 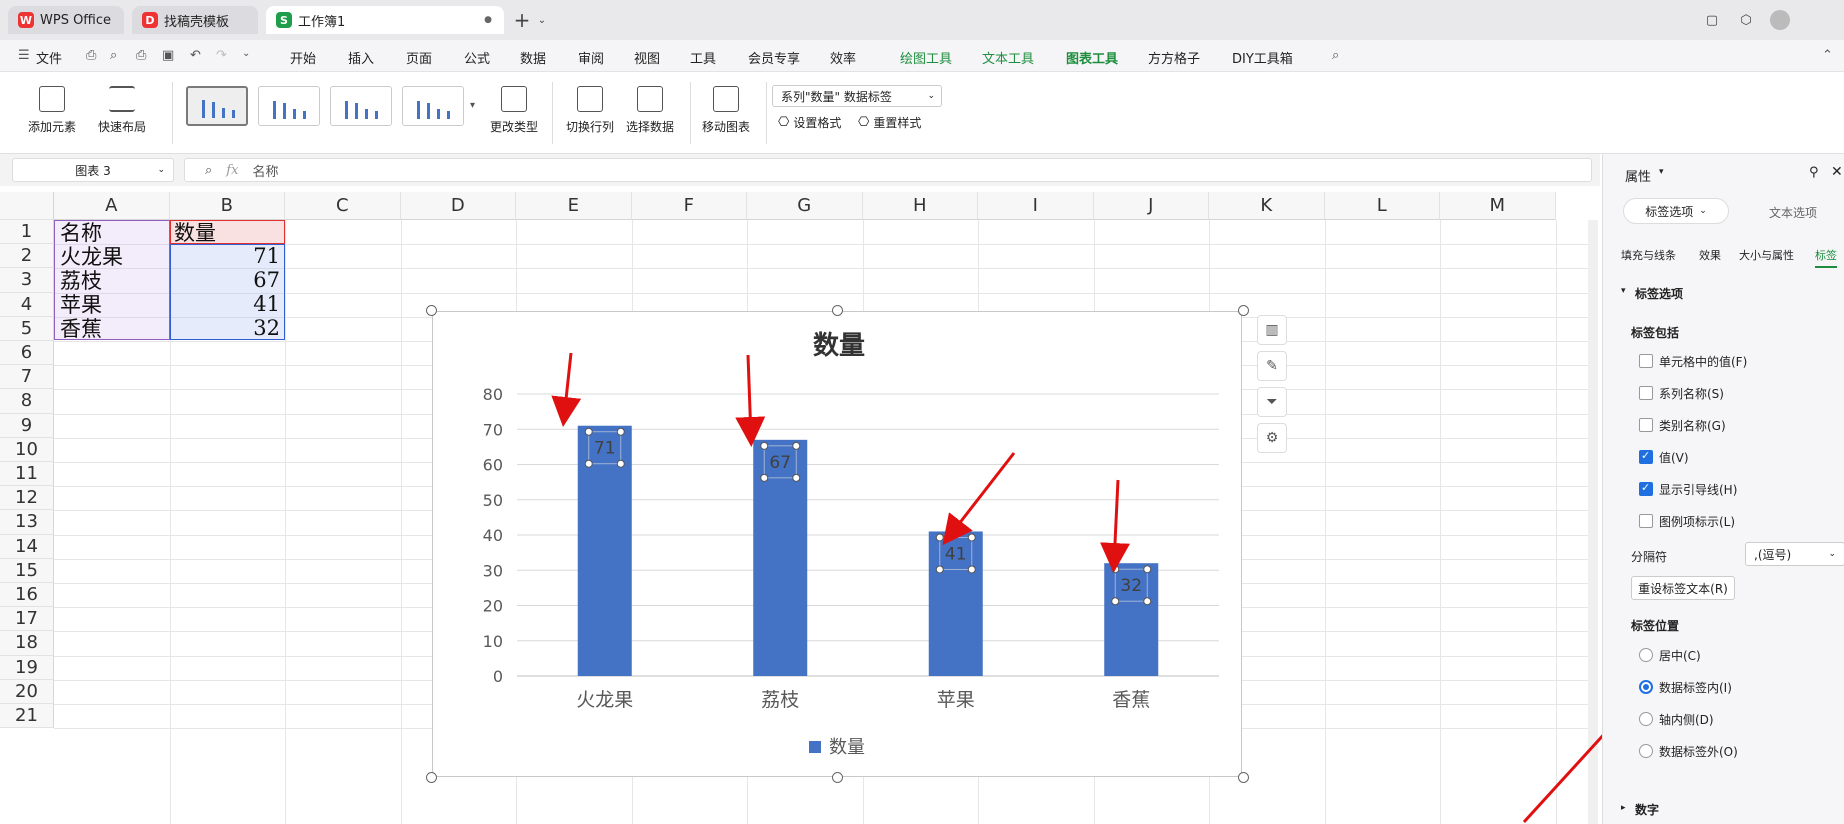 I want to click on menu-fangfang: 方方格子, so click(x=1174, y=57).